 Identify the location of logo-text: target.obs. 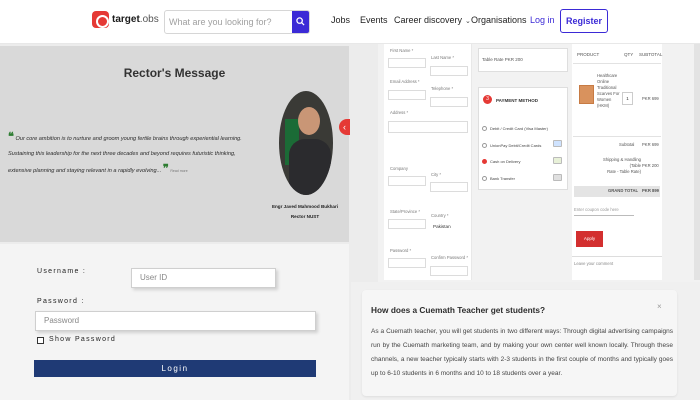
(135, 19).